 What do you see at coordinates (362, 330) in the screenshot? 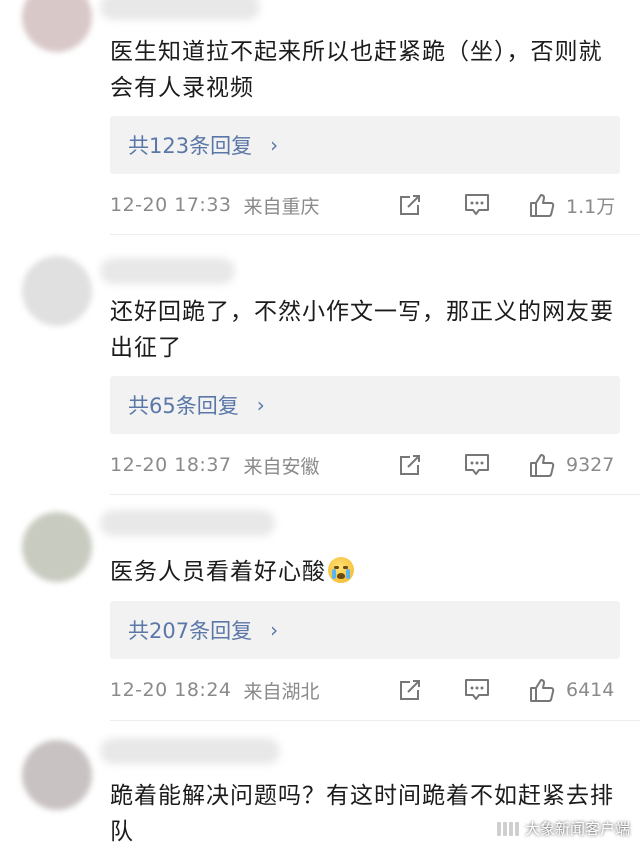
I see `comment-text: 还好回跪了，不然小作文一写，那正义的网友要出征了` at bounding box center [362, 330].